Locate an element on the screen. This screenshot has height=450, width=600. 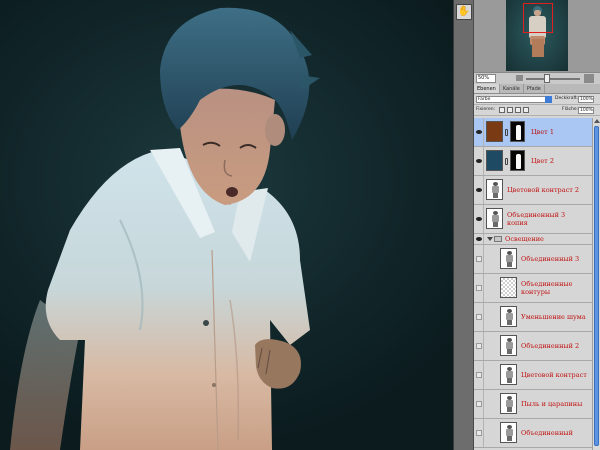
layer-name: Цветовой контраст is located at coordinates (554, 375).